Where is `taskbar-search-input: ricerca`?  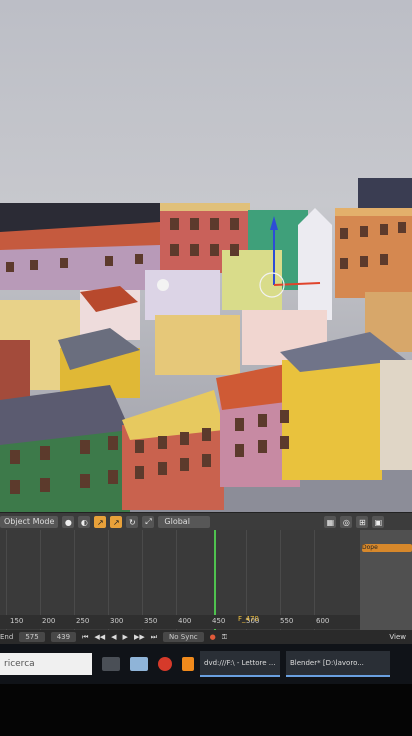
taskbar-search-input: ricerca is located at coordinates (46, 664).